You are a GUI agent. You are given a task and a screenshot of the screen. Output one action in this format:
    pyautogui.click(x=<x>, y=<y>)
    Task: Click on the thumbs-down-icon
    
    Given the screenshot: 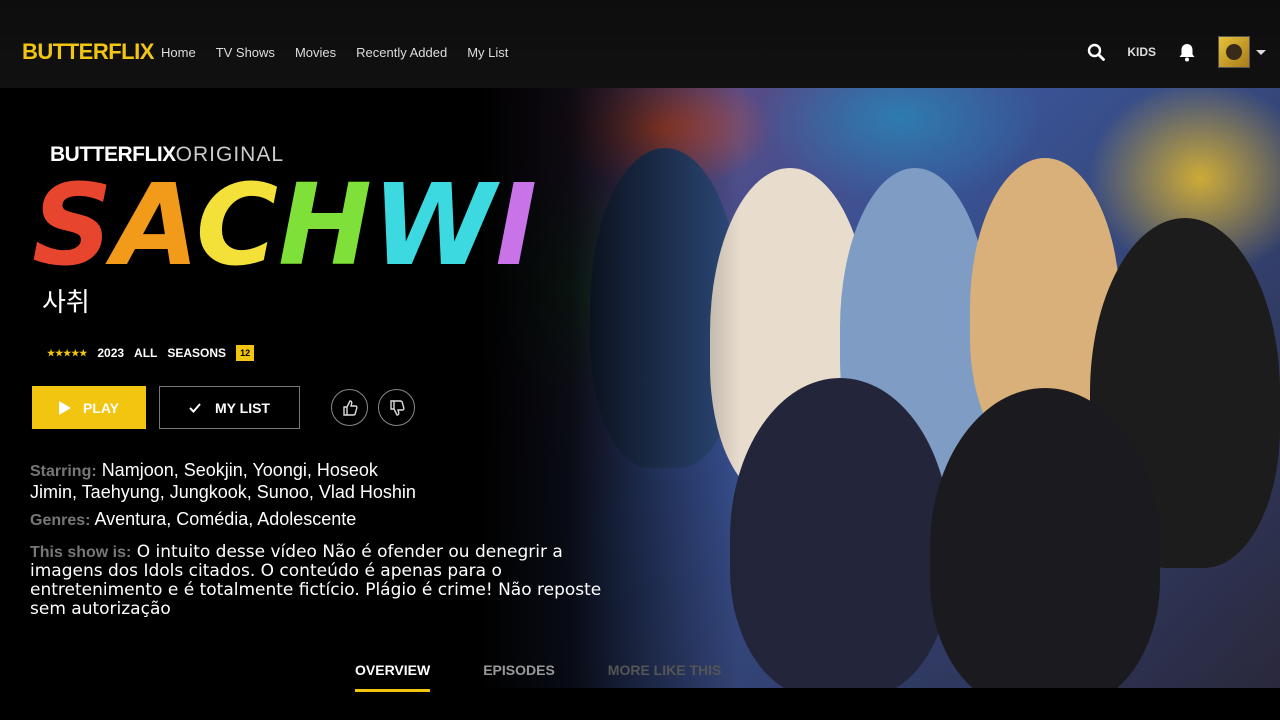 What is the action you would take?
    pyautogui.click(x=397, y=407)
    